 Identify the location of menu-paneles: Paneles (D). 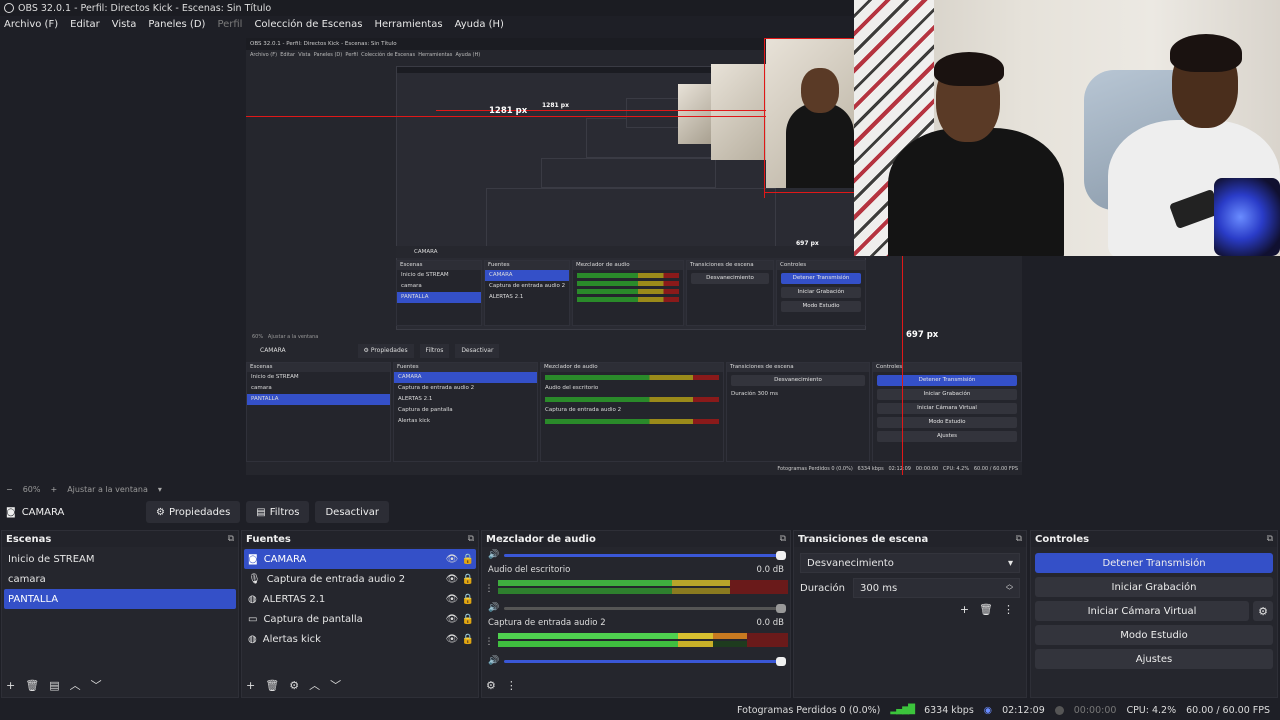
(176, 24).